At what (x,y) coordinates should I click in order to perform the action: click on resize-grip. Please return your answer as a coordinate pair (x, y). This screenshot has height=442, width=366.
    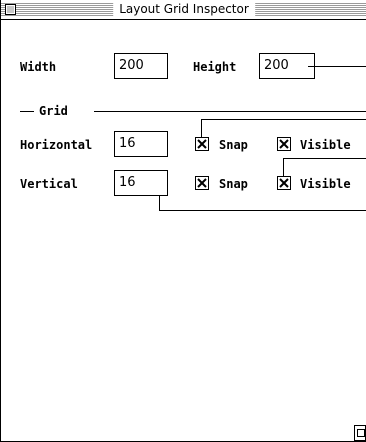
    Looking at the image, I should click on (360, 433).